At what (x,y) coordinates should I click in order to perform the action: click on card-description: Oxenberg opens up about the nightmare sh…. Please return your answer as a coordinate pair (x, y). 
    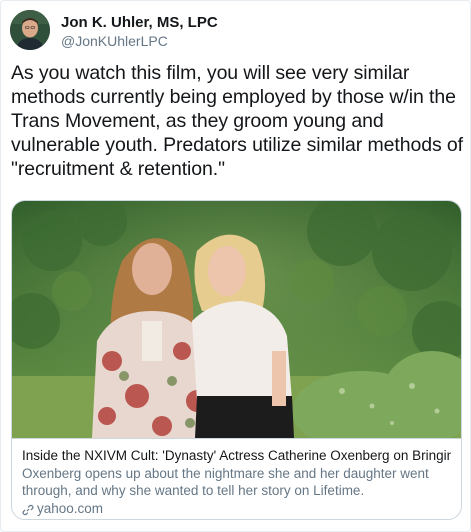
    Looking at the image, I should click on (225, 482).